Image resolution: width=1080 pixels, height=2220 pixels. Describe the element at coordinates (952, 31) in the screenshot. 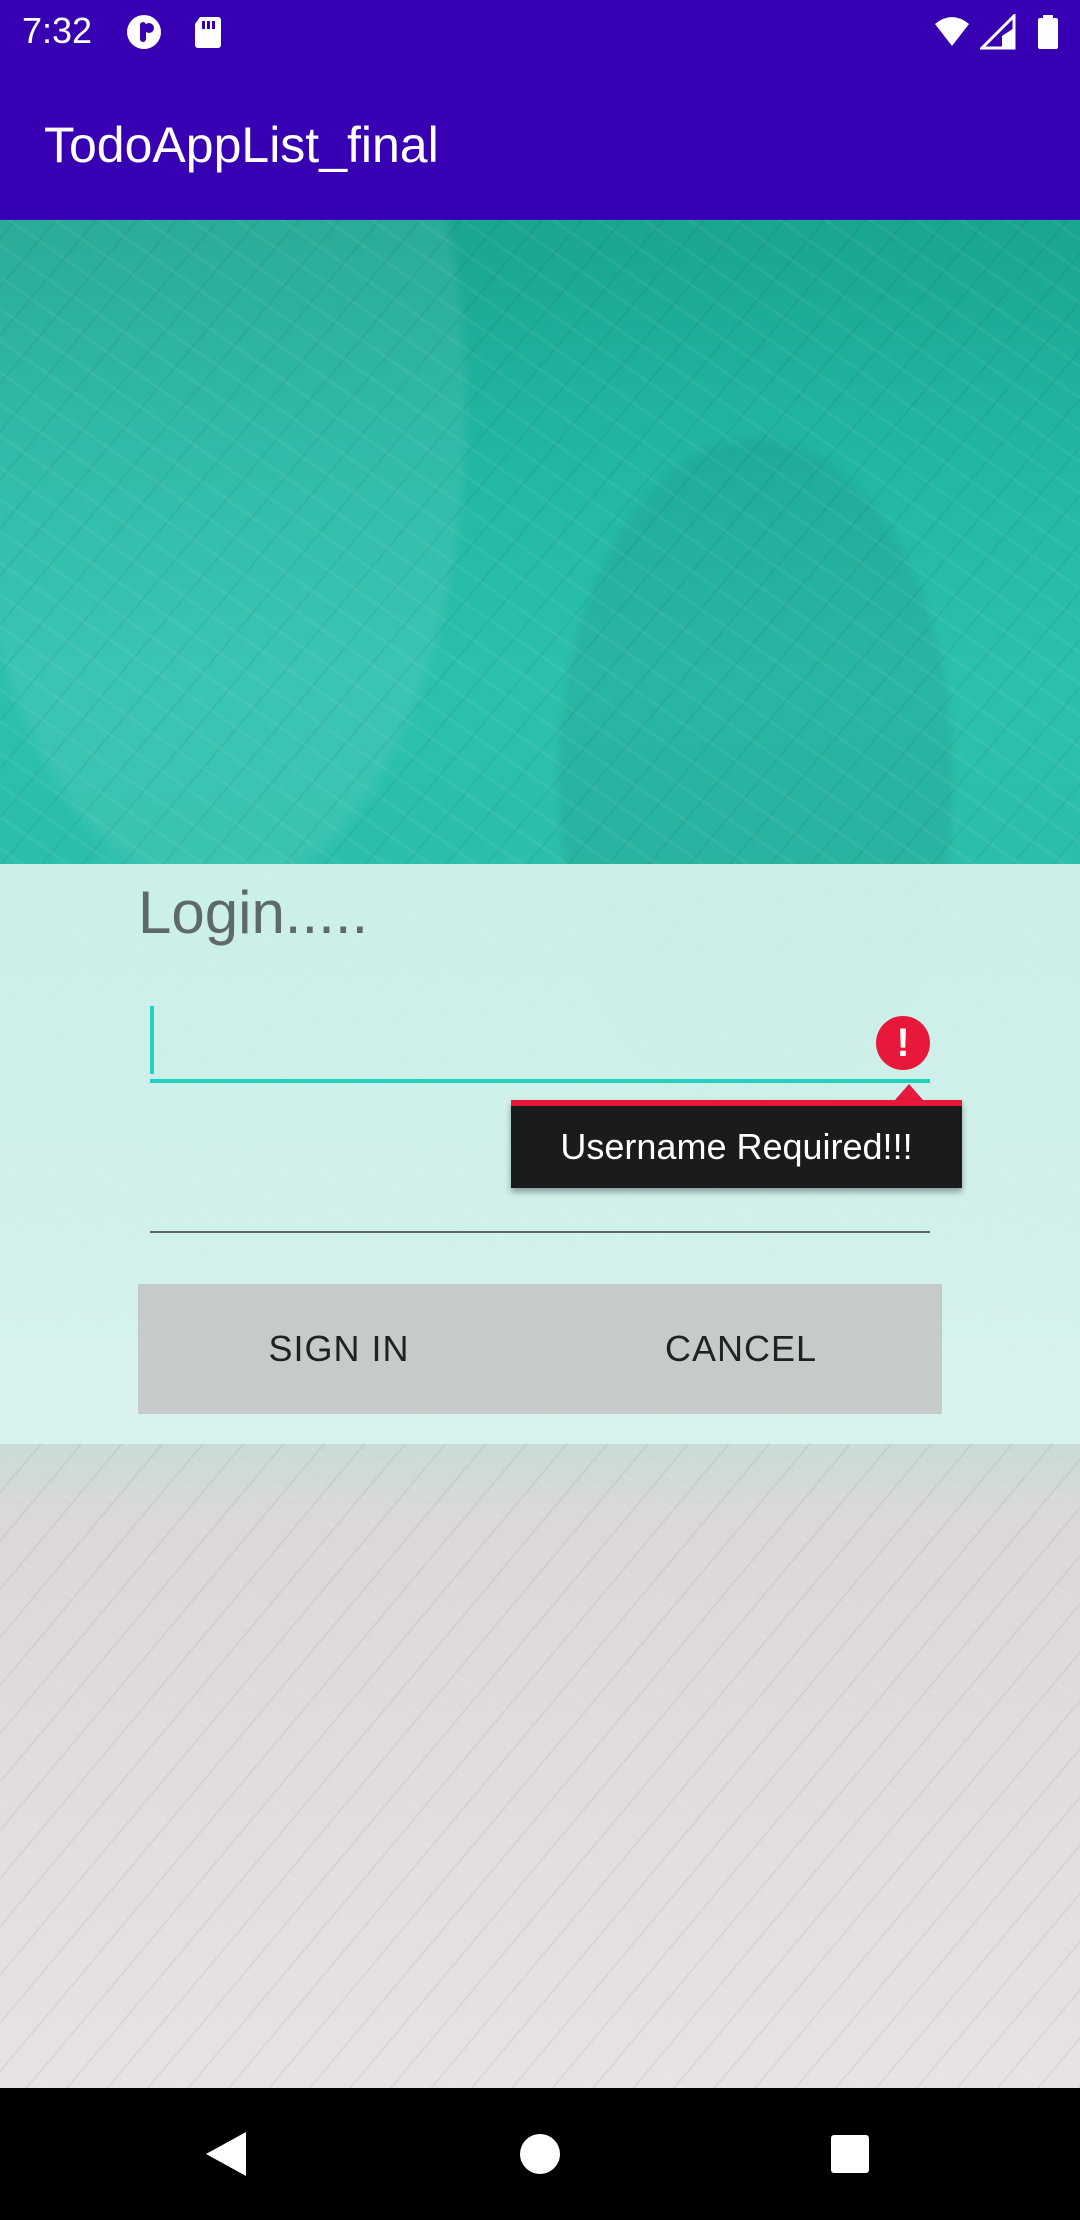

I see `wifi-icon` at that location.